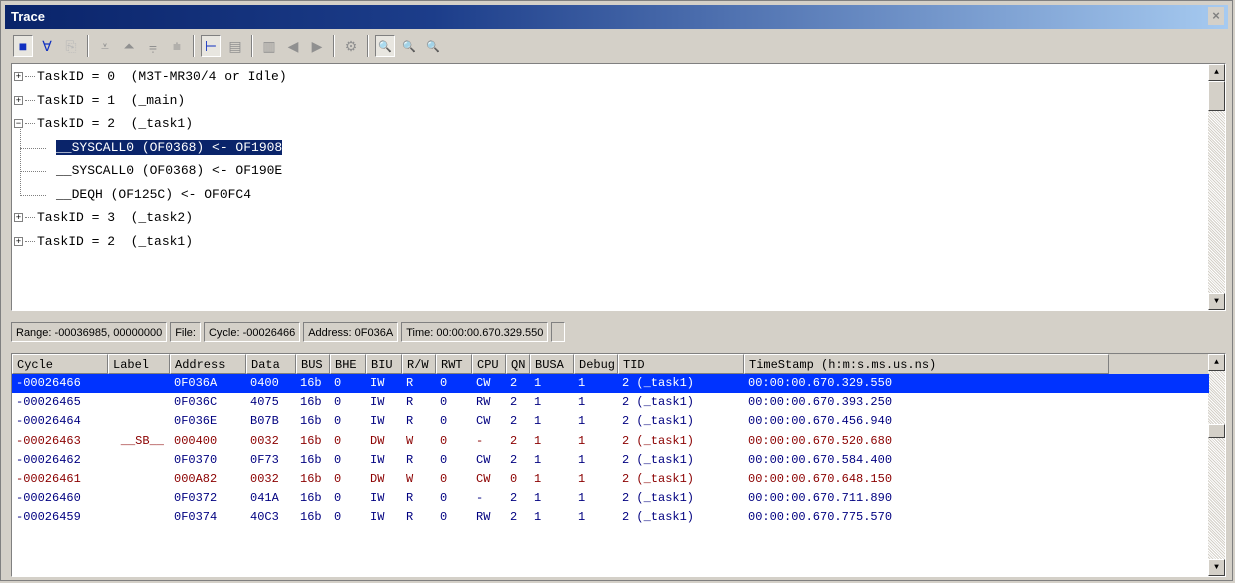  What do you see at coordinates (103, 242) in the screenshot?
I see `tree-task-node: + TaskID = 2 (_task1)` at bounding box center [103, 242].